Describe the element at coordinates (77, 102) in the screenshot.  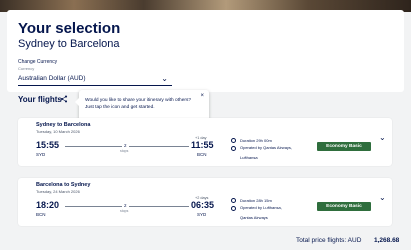
I see `tooltip-arrow` at that location.